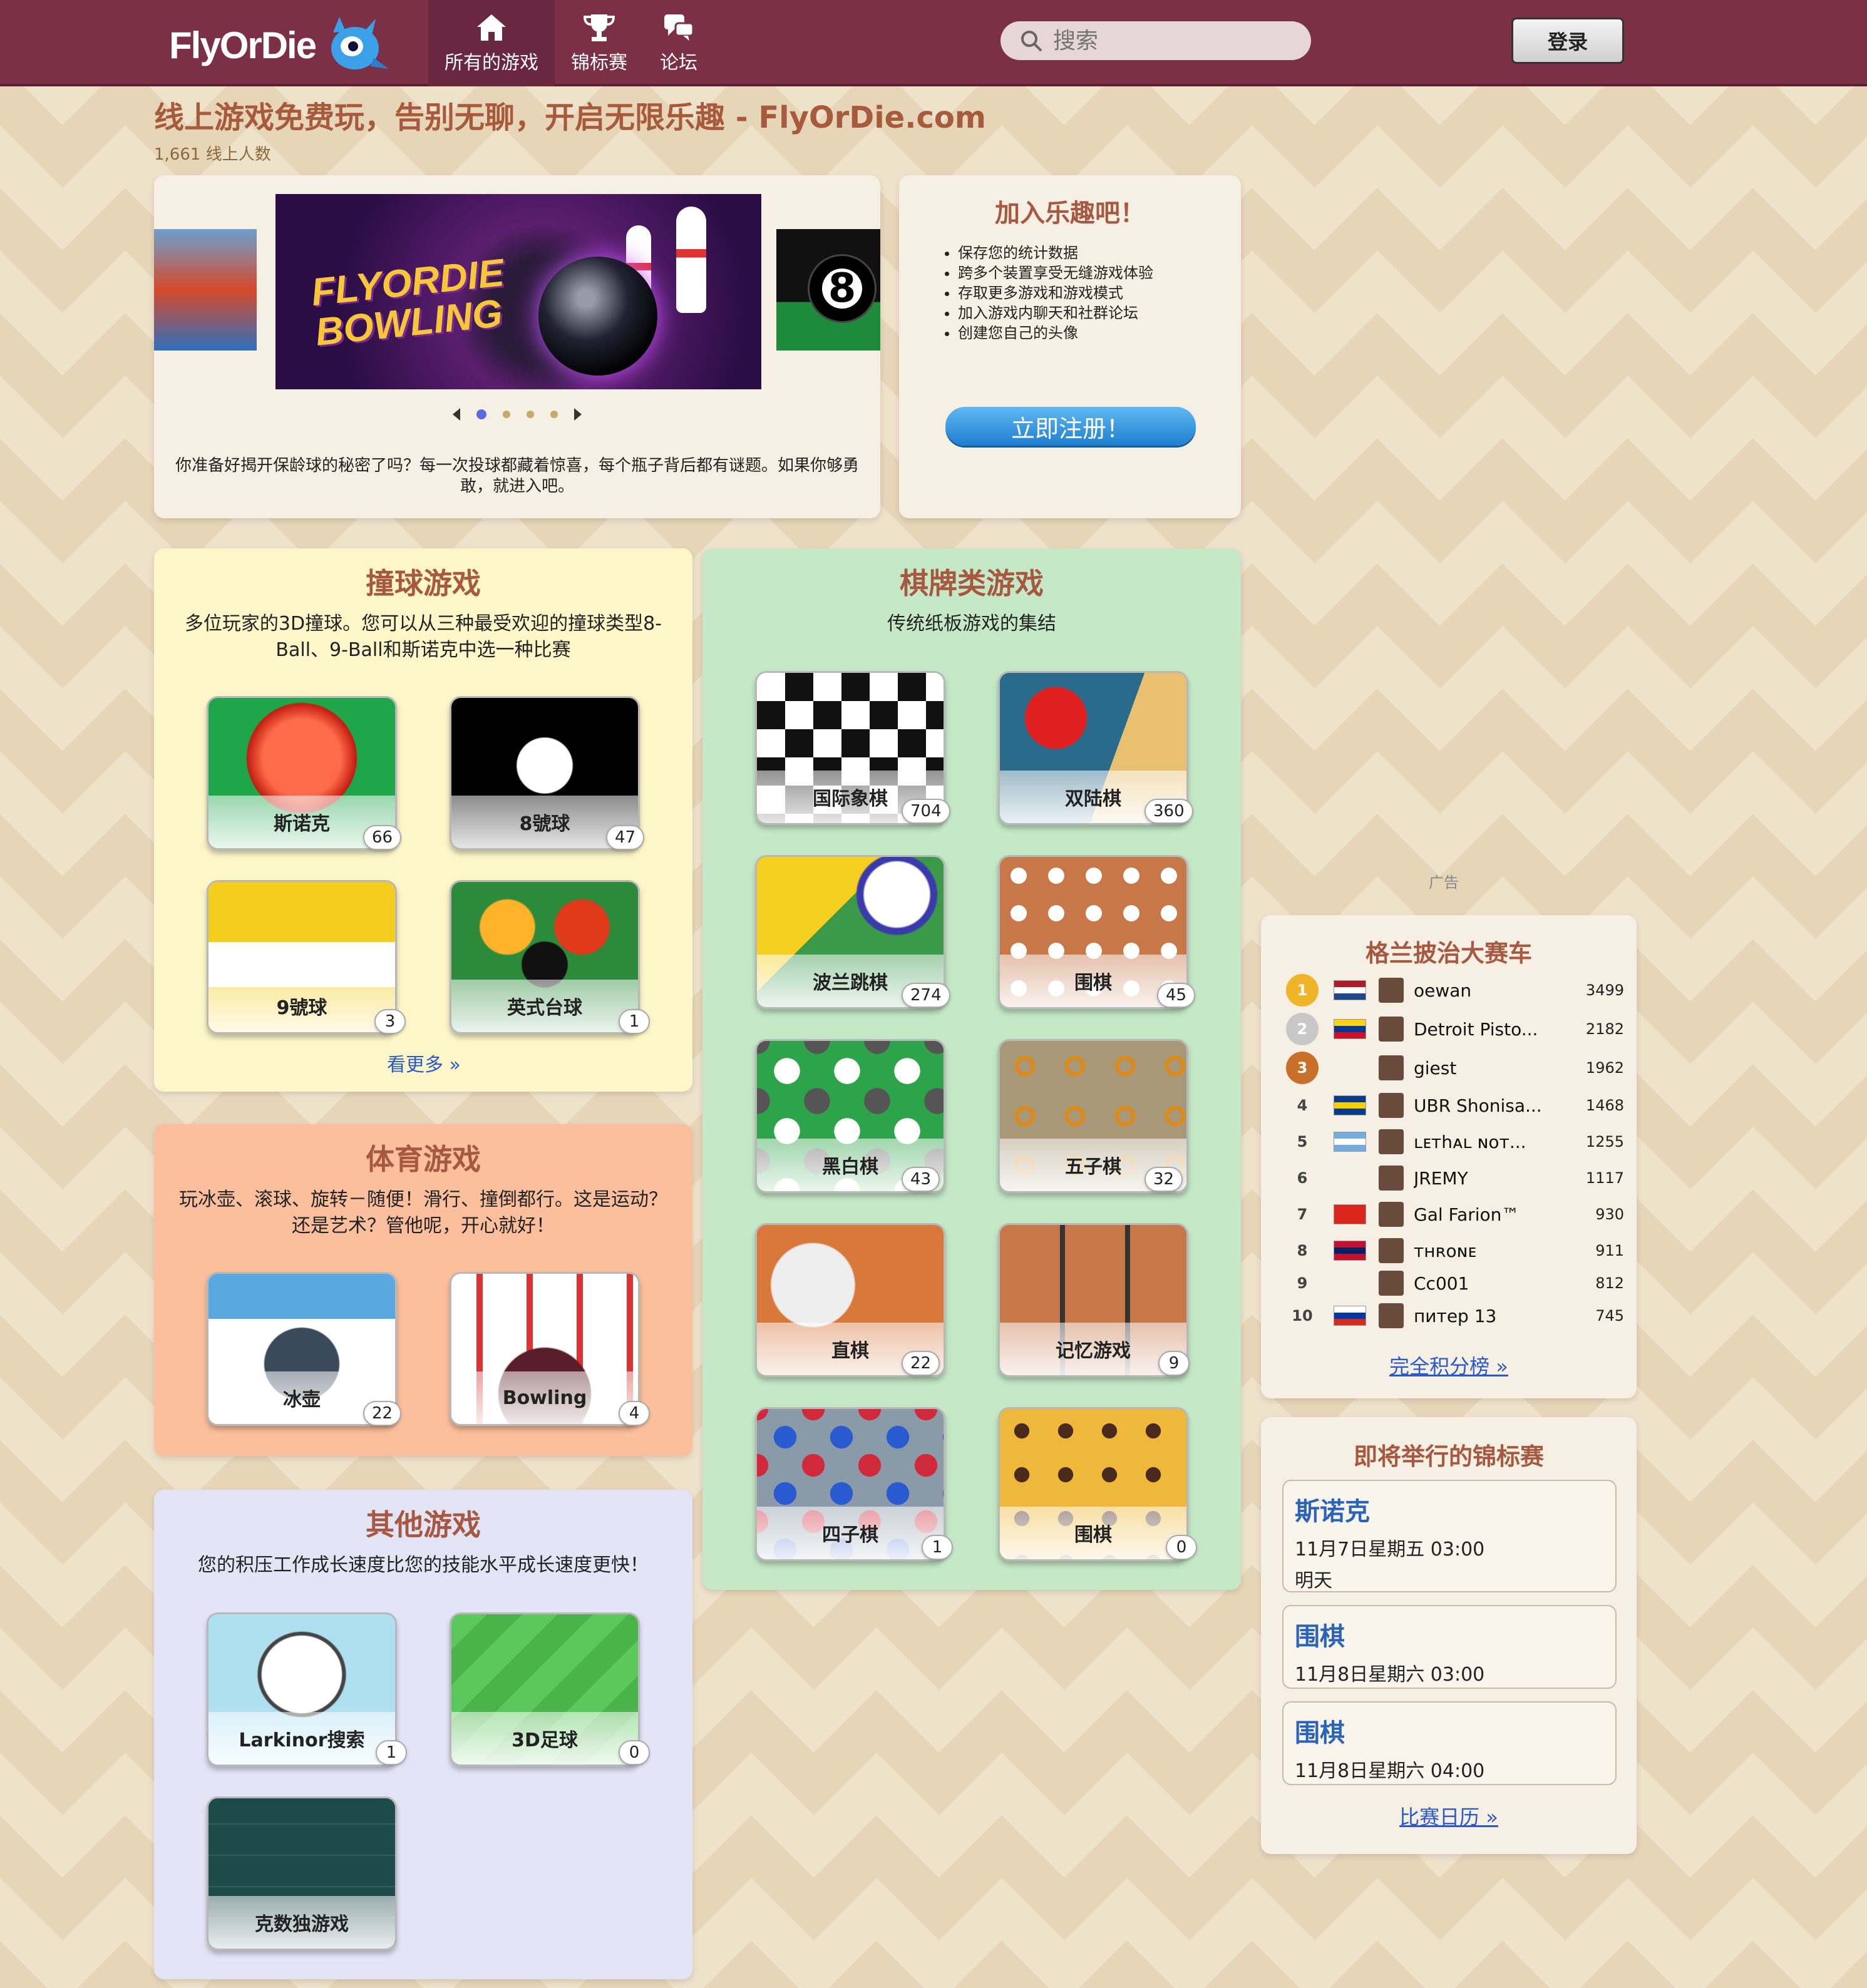 The height and width of the screenshot is (1988, 1867). What do you see at coordinates (1172, 41) in the screenshot?
I see `search-input` at bounding box center [1172, 41].